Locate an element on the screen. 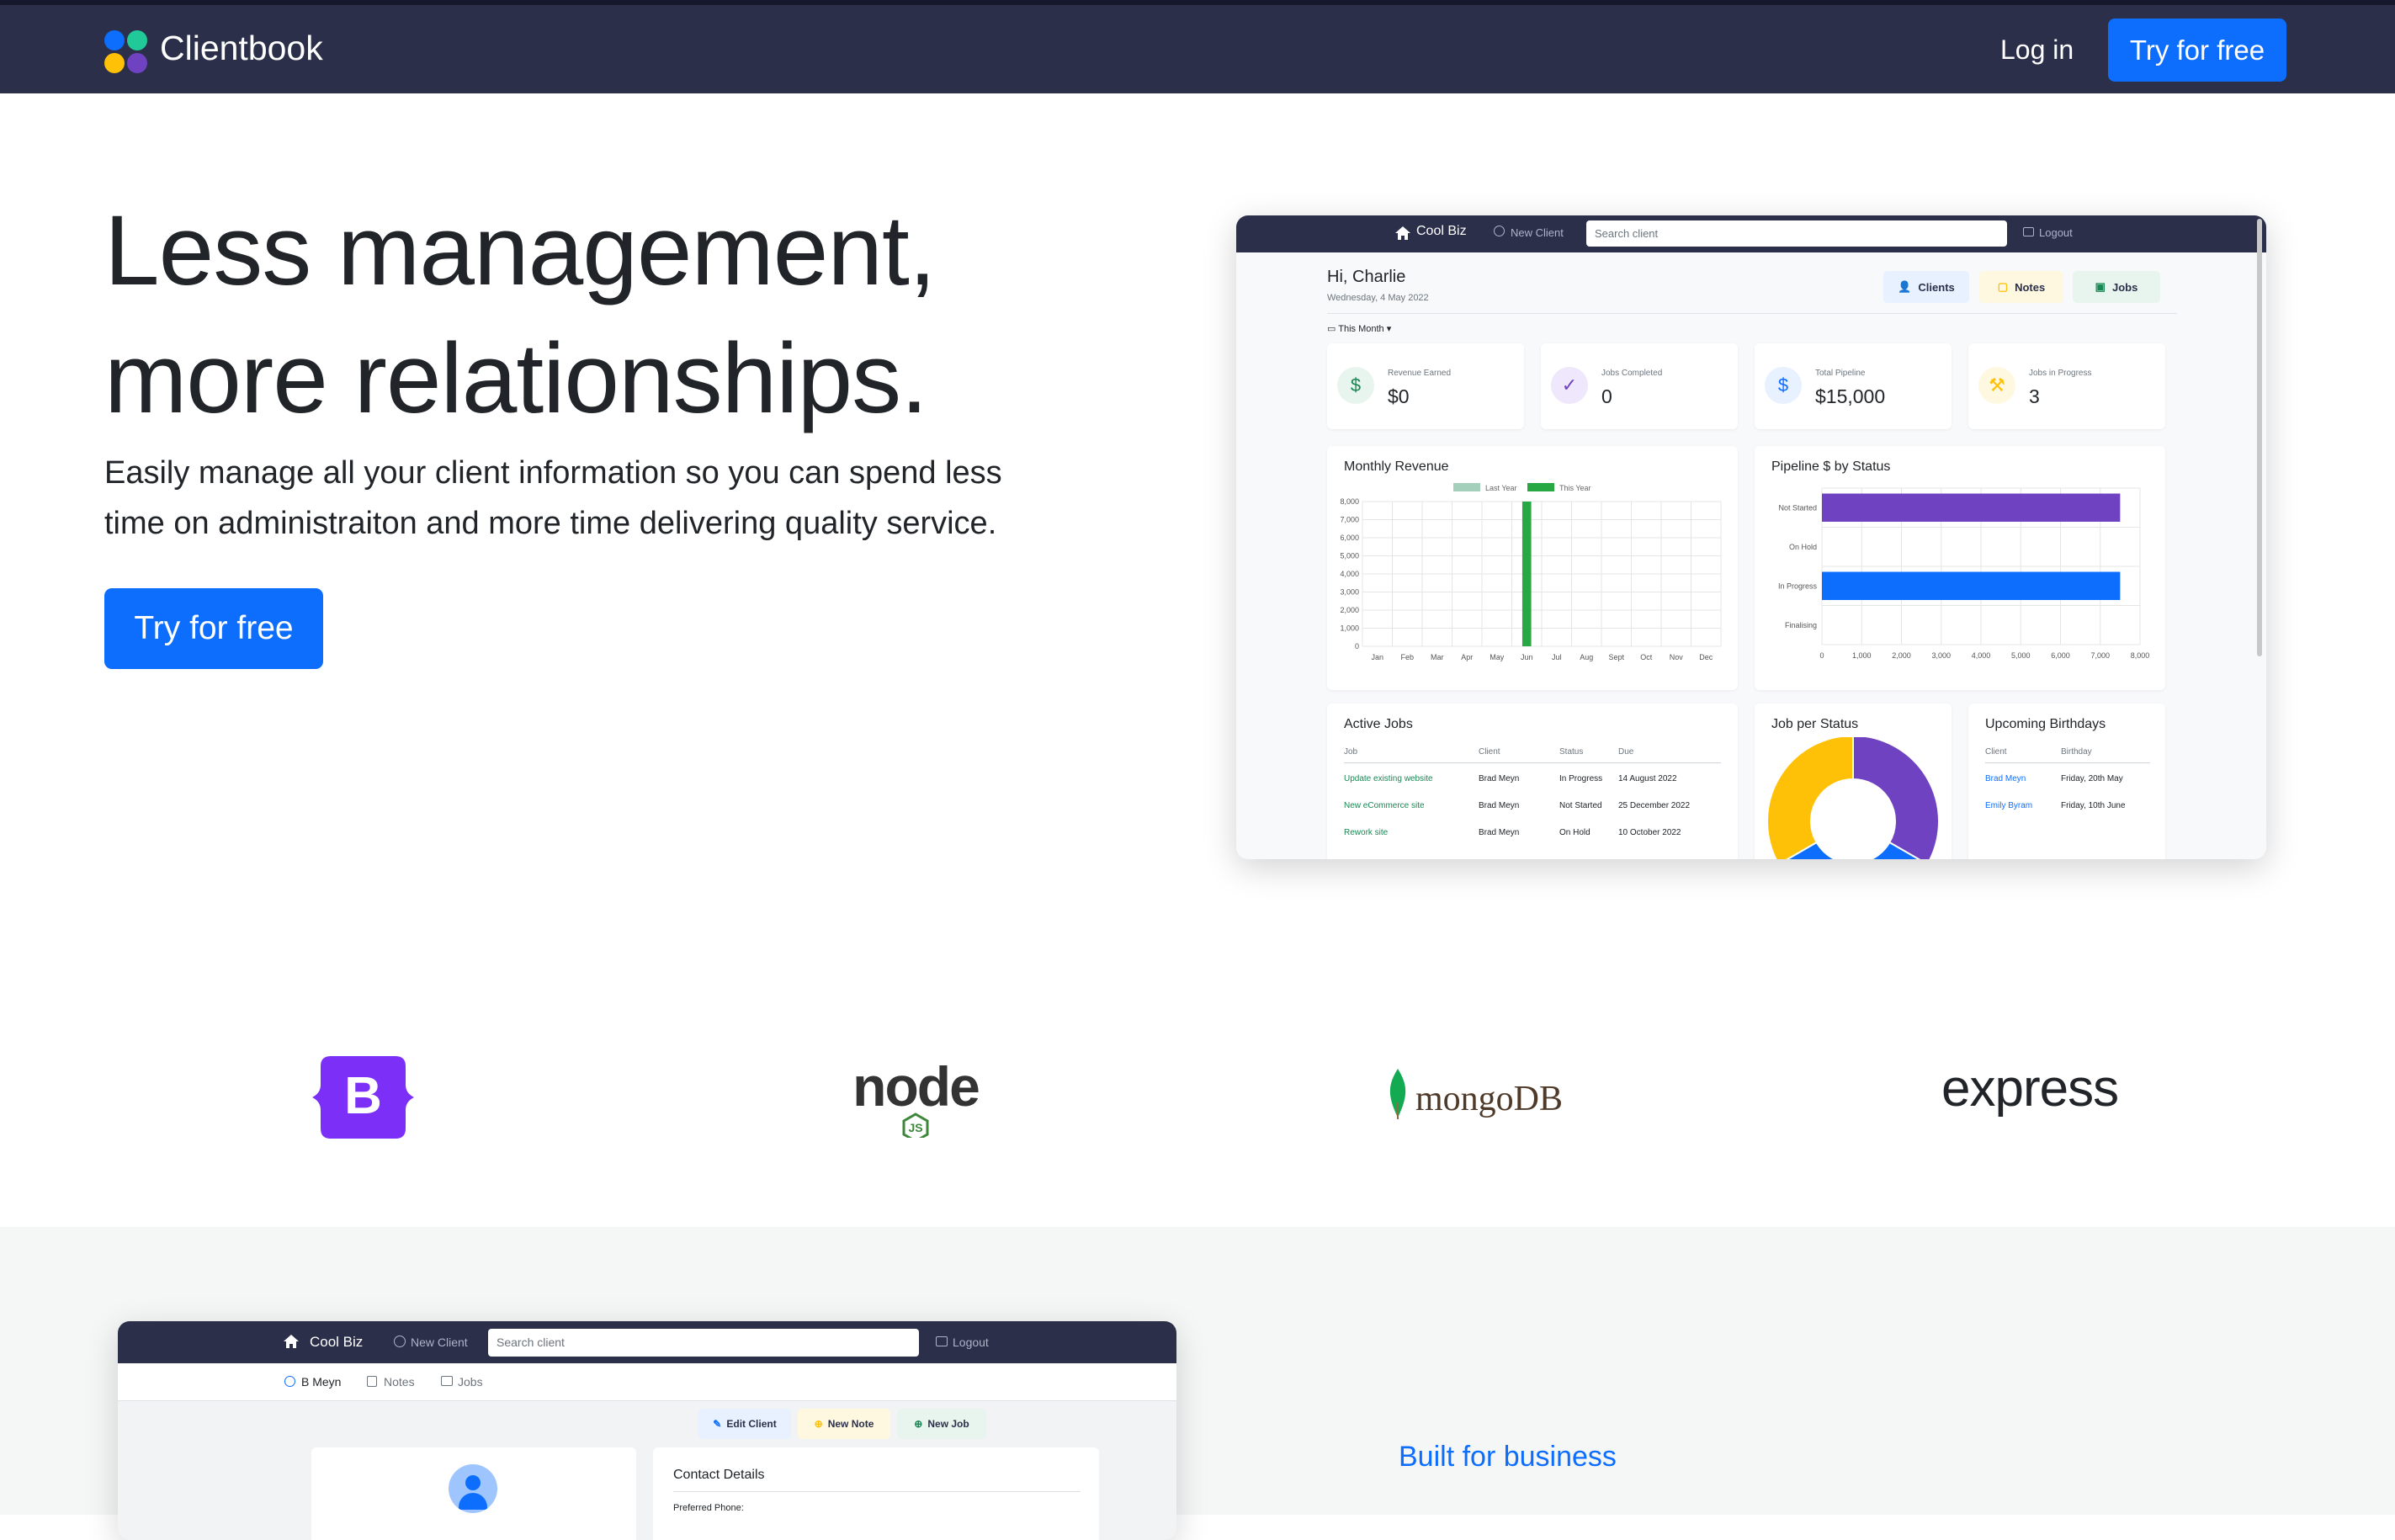  job-link: Update existing website is located at coordinates (1388, 778).